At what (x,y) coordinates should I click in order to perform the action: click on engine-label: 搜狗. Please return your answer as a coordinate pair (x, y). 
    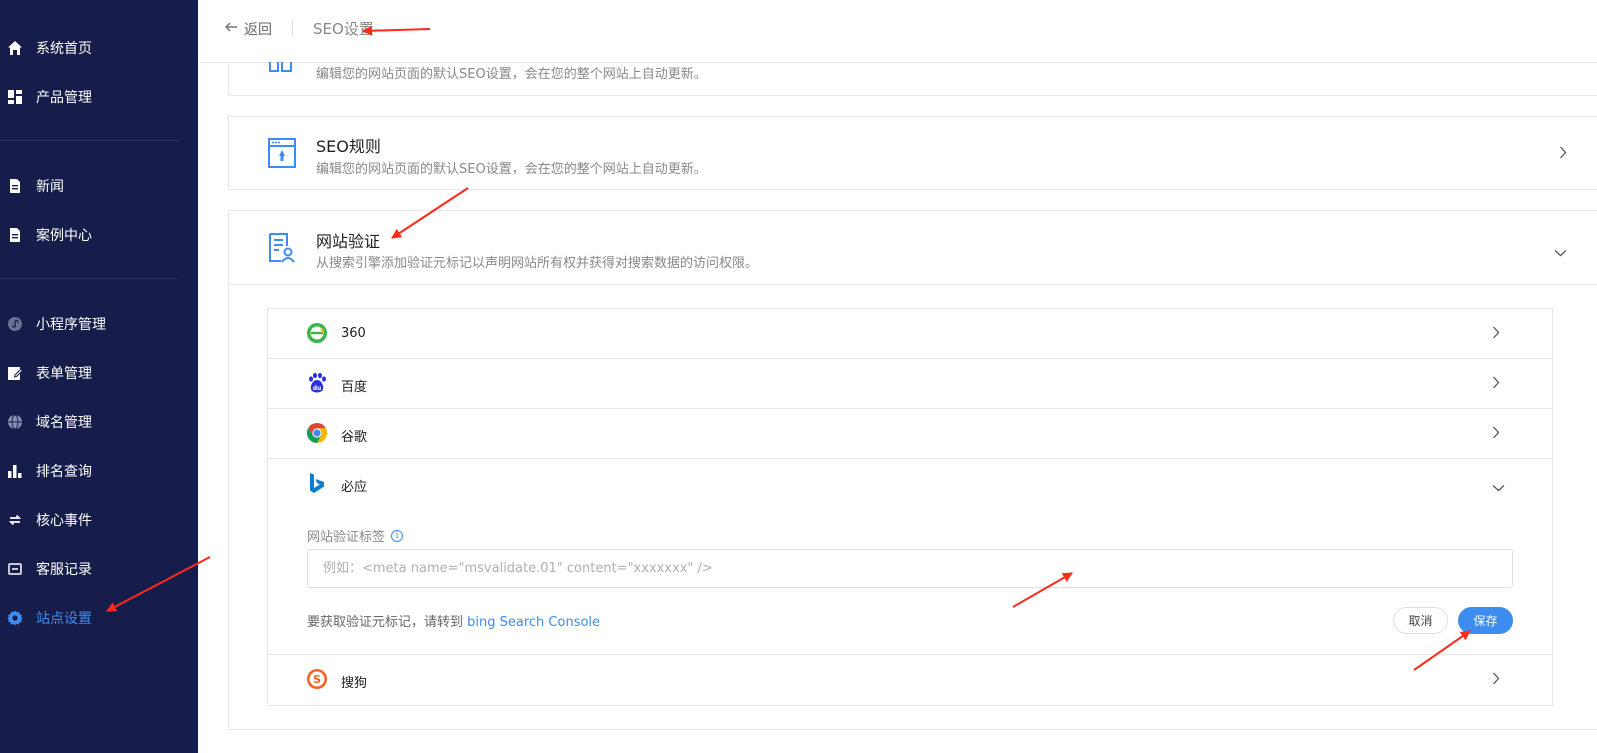
    Looking at the image, I should click on (354, 683).